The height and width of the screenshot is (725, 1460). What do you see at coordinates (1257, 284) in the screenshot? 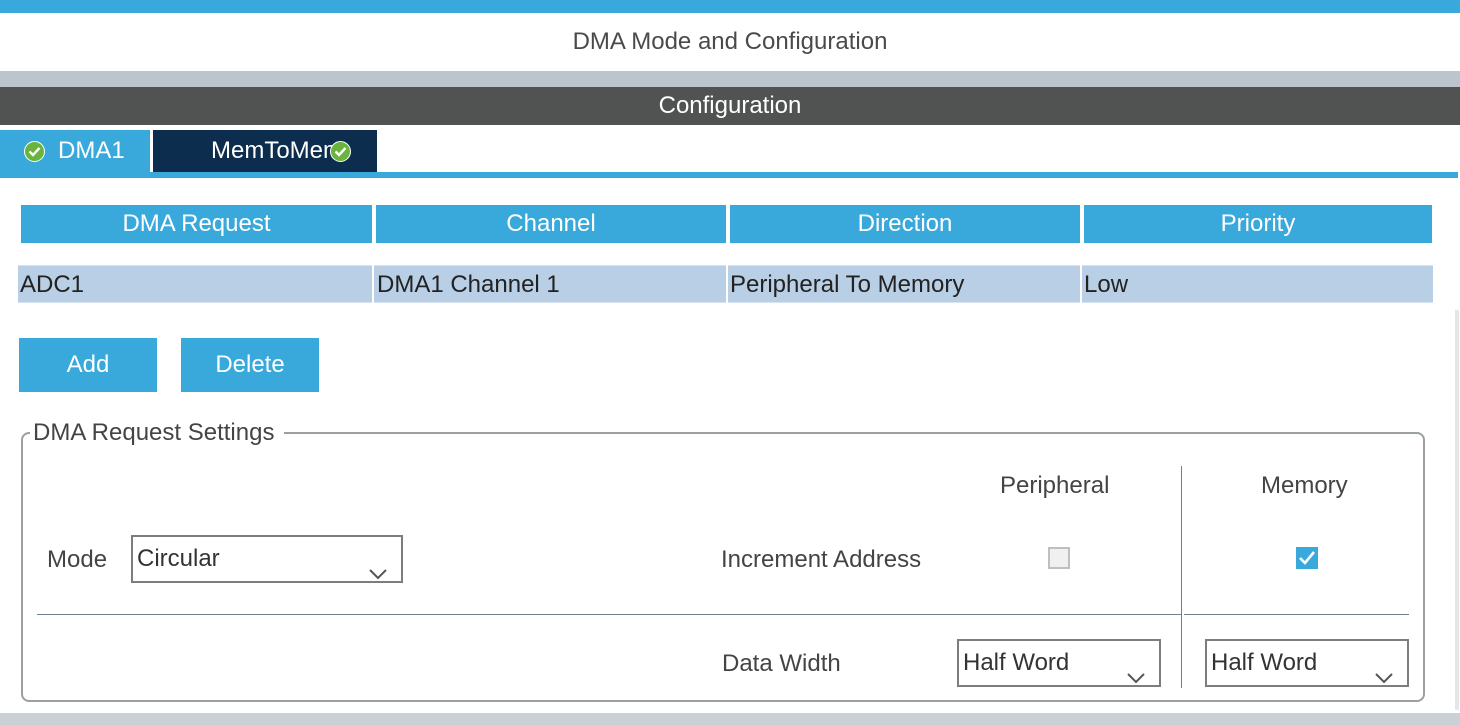
I see `cell-priority: Low` at bounding box center [1257, 284].